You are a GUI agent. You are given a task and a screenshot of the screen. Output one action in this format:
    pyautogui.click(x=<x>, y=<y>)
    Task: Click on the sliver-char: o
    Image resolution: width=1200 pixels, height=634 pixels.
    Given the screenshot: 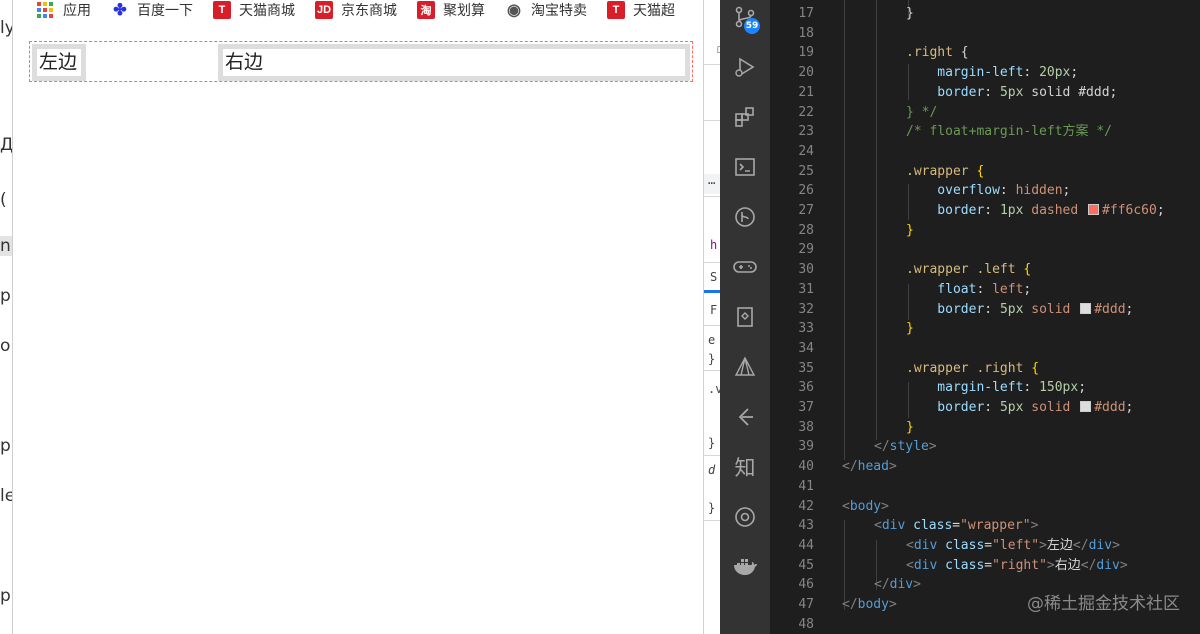 What is the action you would take?
    pyautogui.click(x=5, y=346)
    